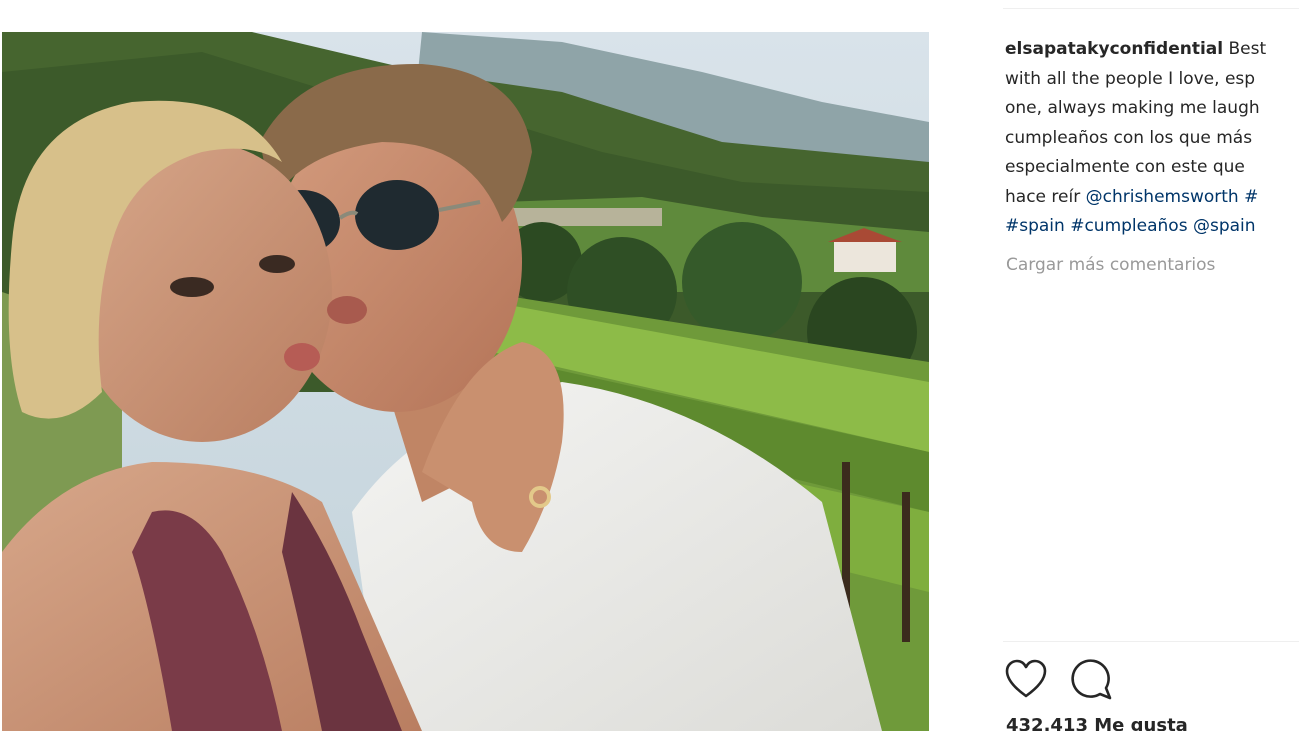 Image resolution: width=1299 pixels, height=731 pixels. Describe the element at coordinates (1125, 167) in the screenshot. I see `caption-line-5: especialmente con este que` at that location.